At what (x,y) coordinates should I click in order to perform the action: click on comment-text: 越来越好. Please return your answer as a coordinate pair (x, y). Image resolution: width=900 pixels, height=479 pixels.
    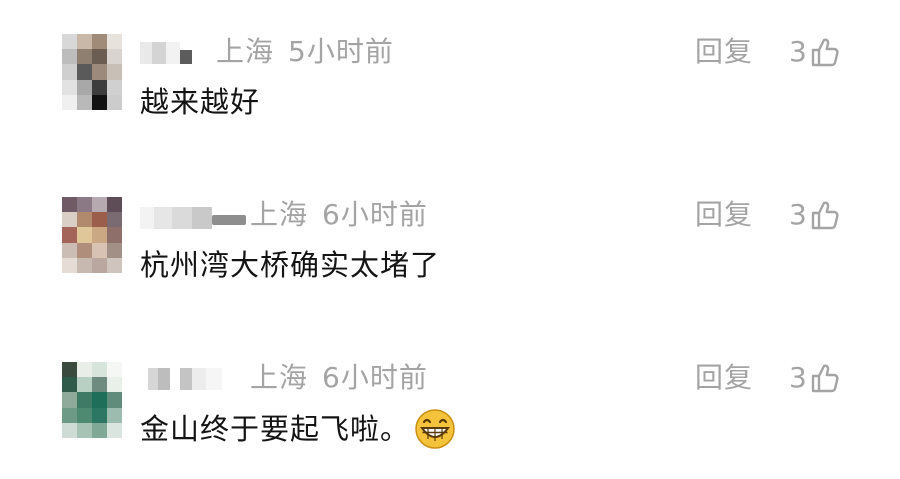
    Looking at the image, I should click on (200, 102).